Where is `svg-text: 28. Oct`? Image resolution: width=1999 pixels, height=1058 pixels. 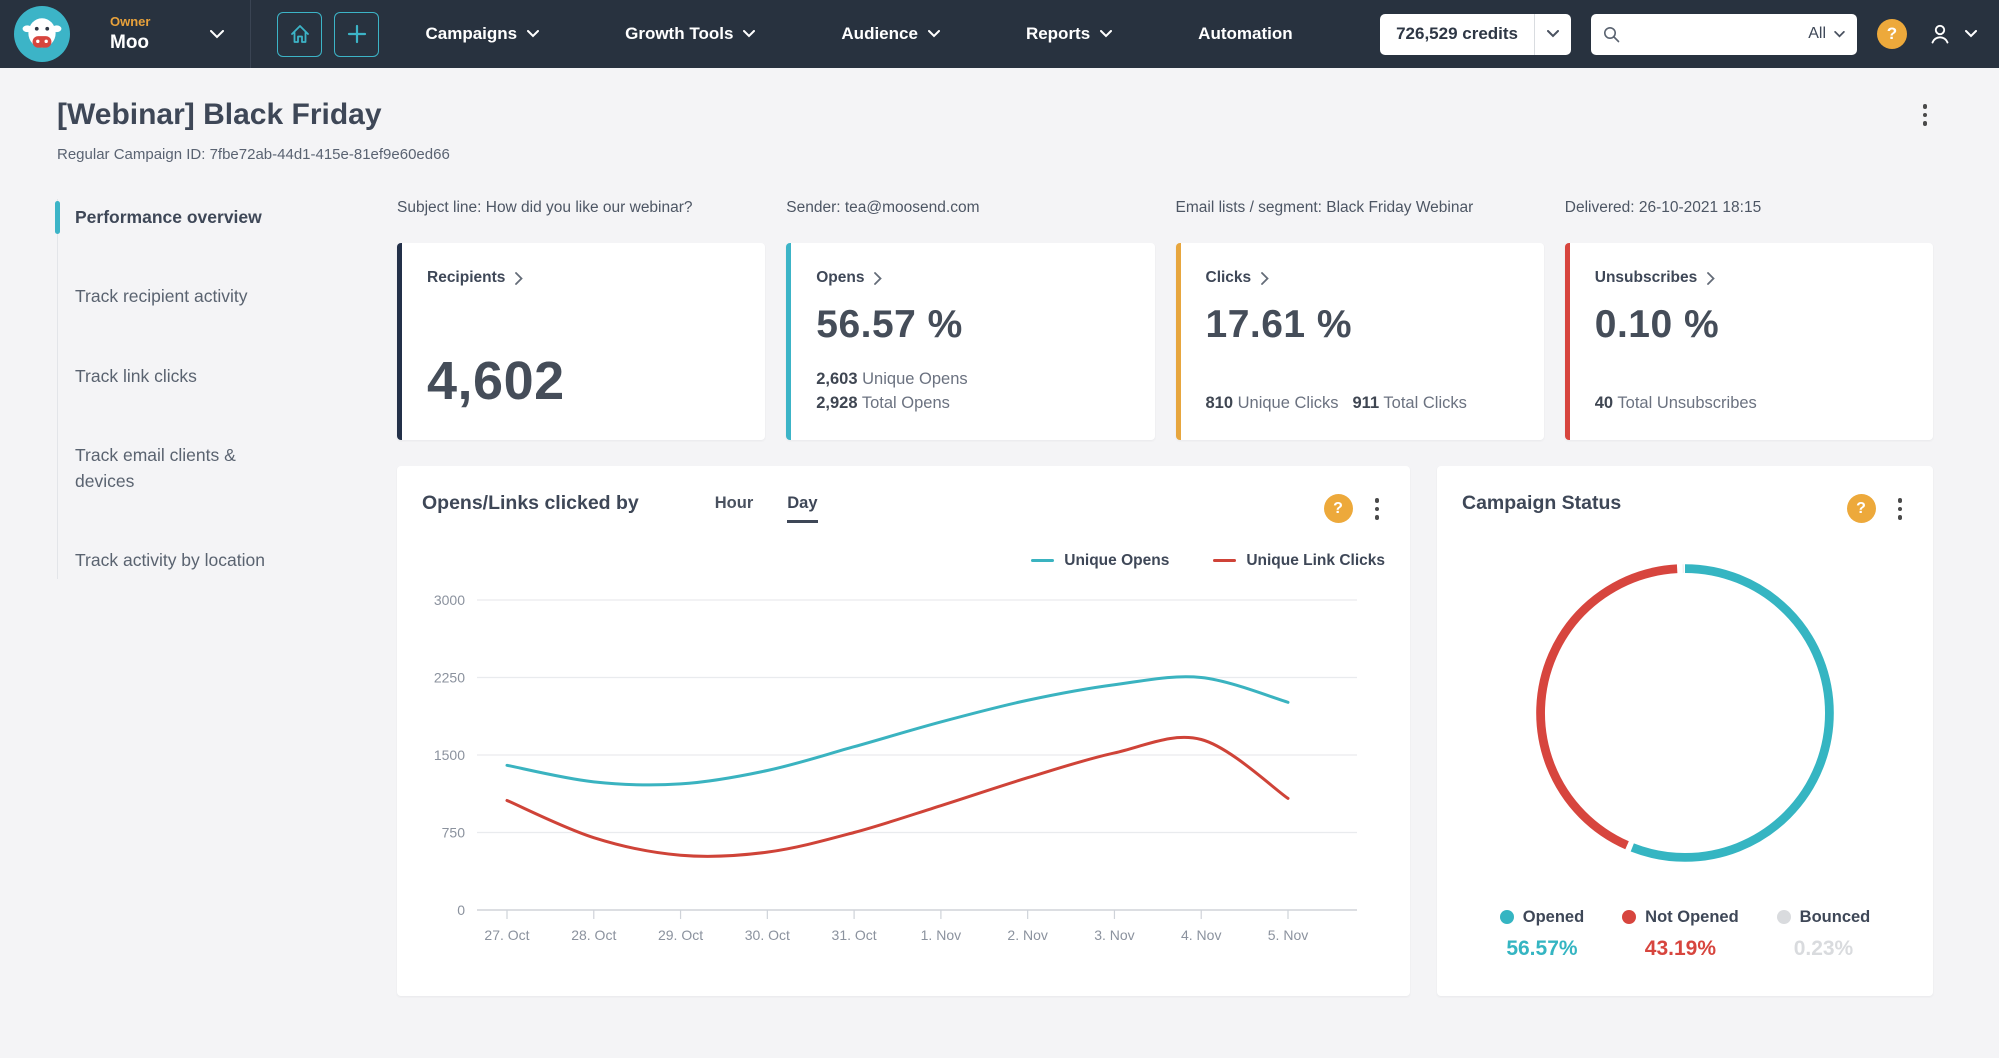
svg-text: 28. Oct is located at coordinates (593, 935).